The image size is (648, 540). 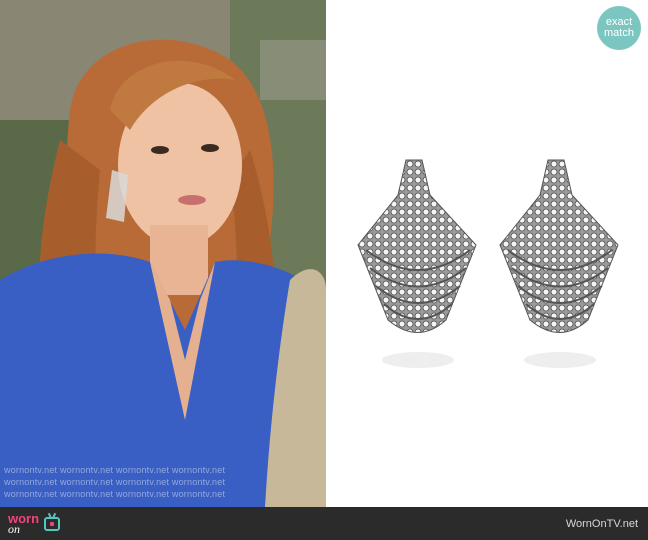 I want to click on left-earring, so click(x=417, y=246).